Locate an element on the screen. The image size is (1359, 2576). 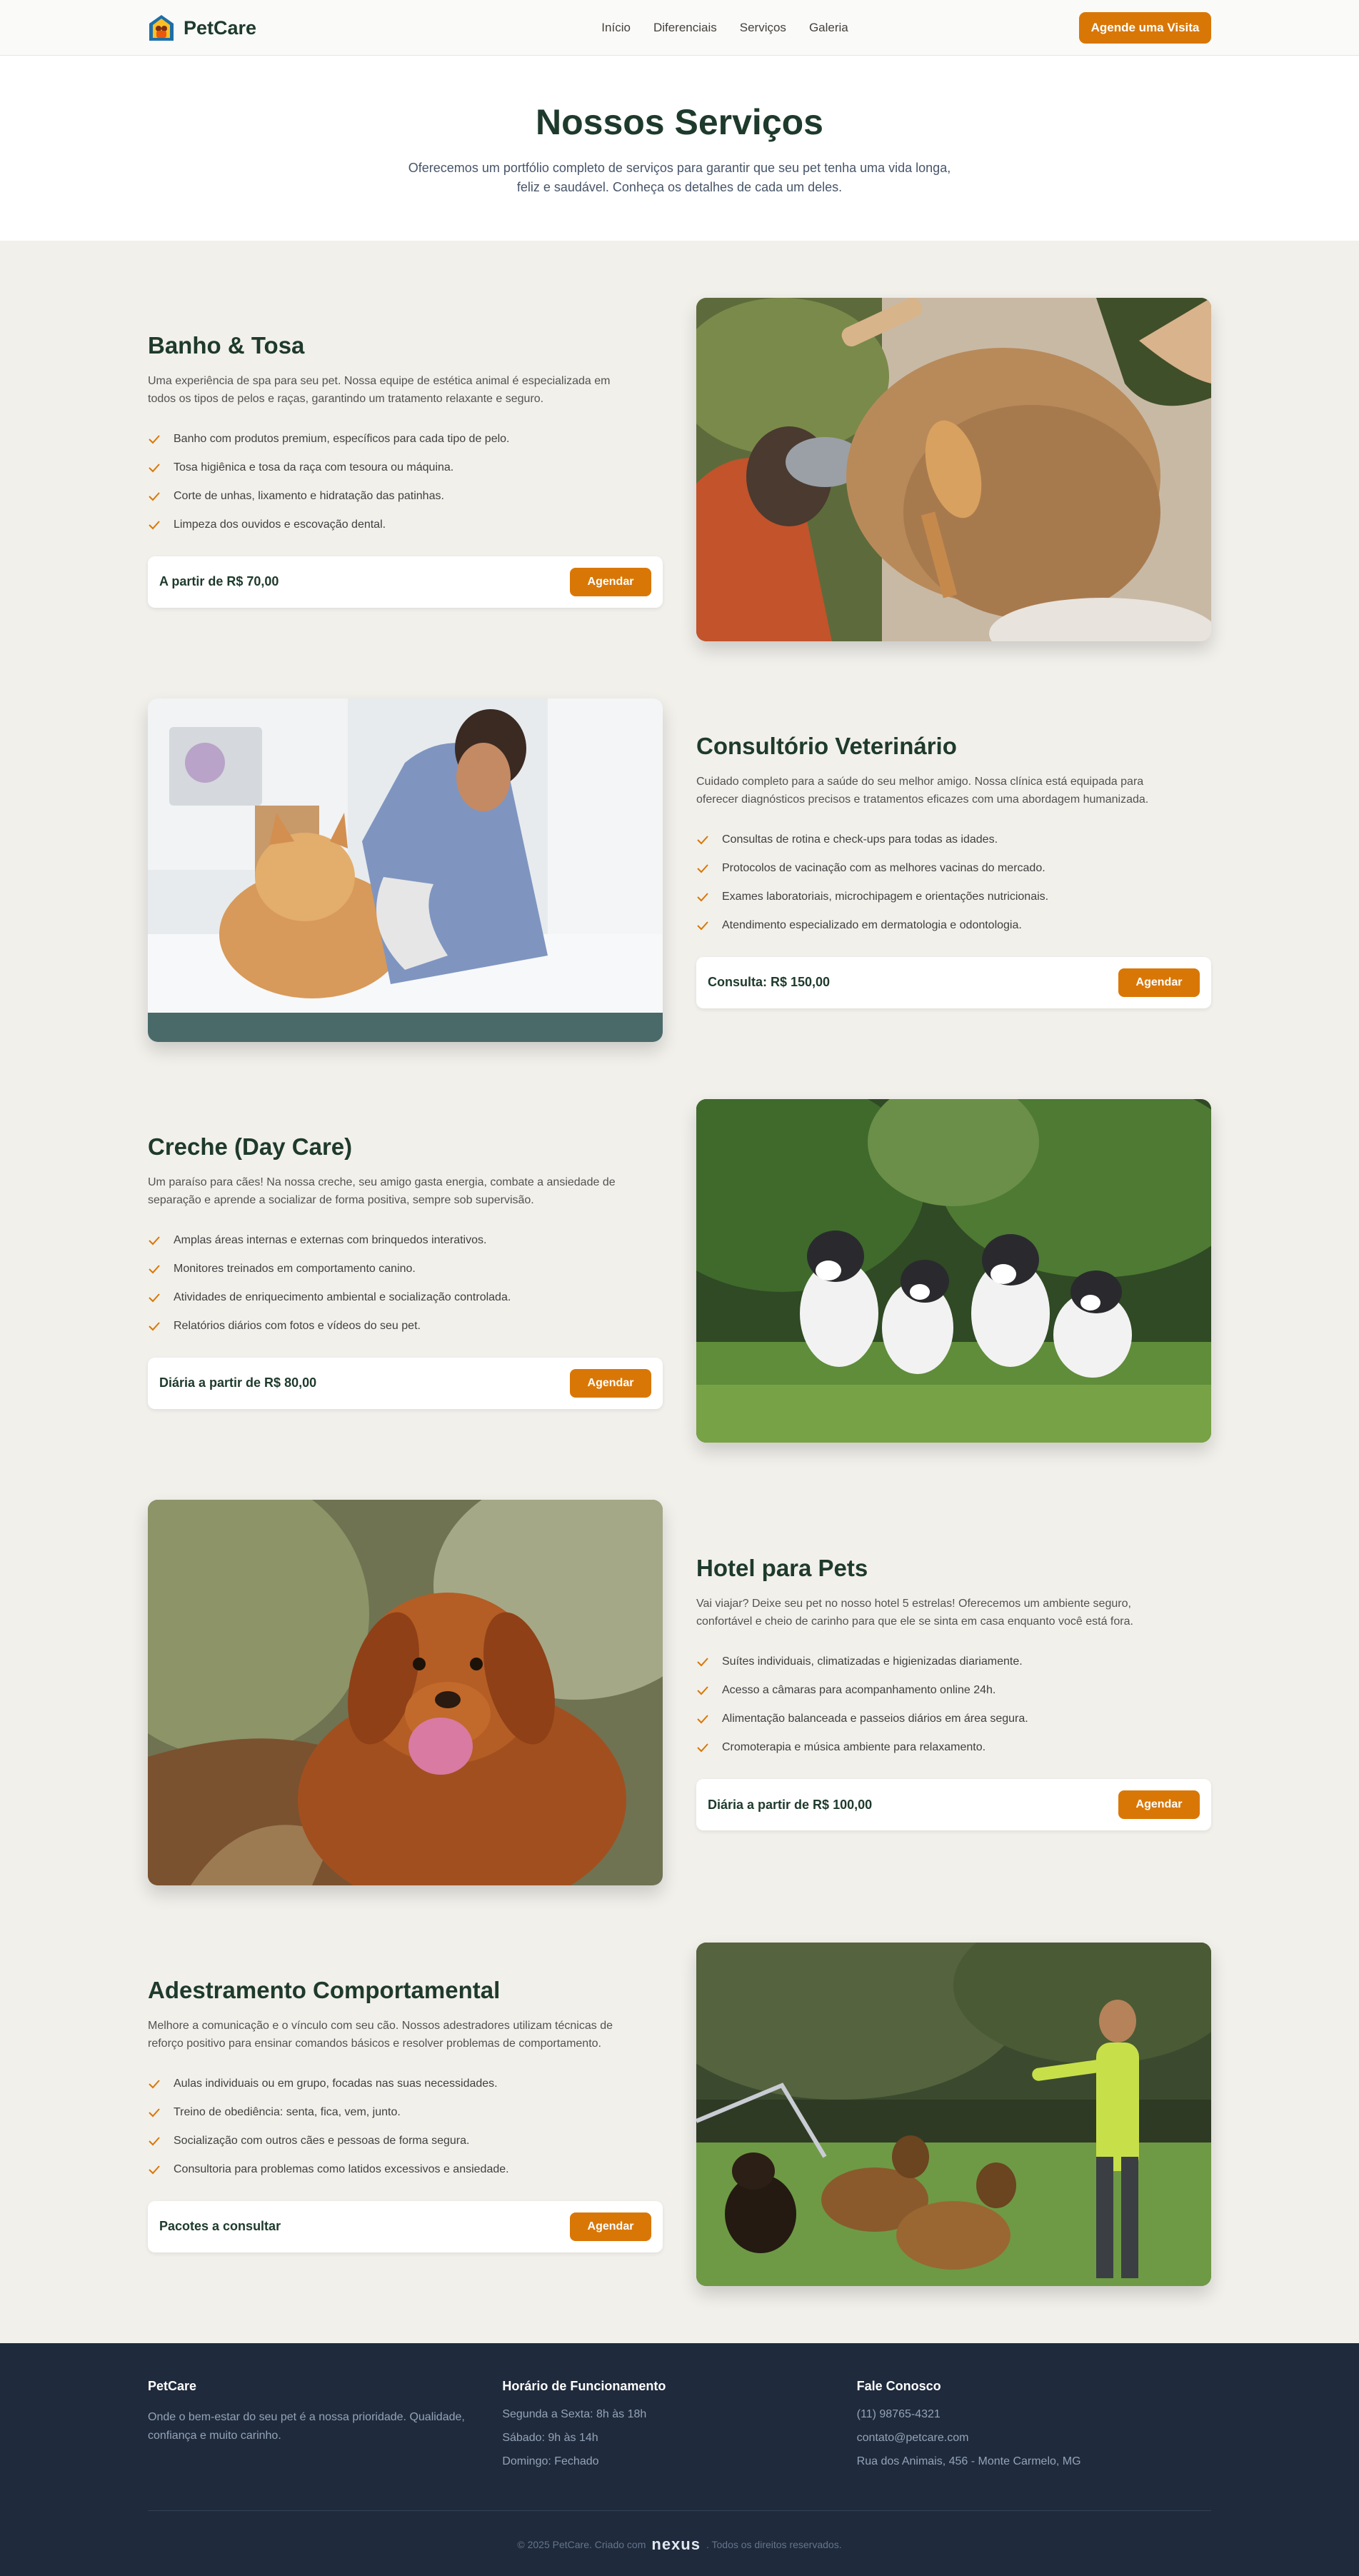
service-price: Diária a partir de R$ 100,00 is located at coordinates (790, 1804).